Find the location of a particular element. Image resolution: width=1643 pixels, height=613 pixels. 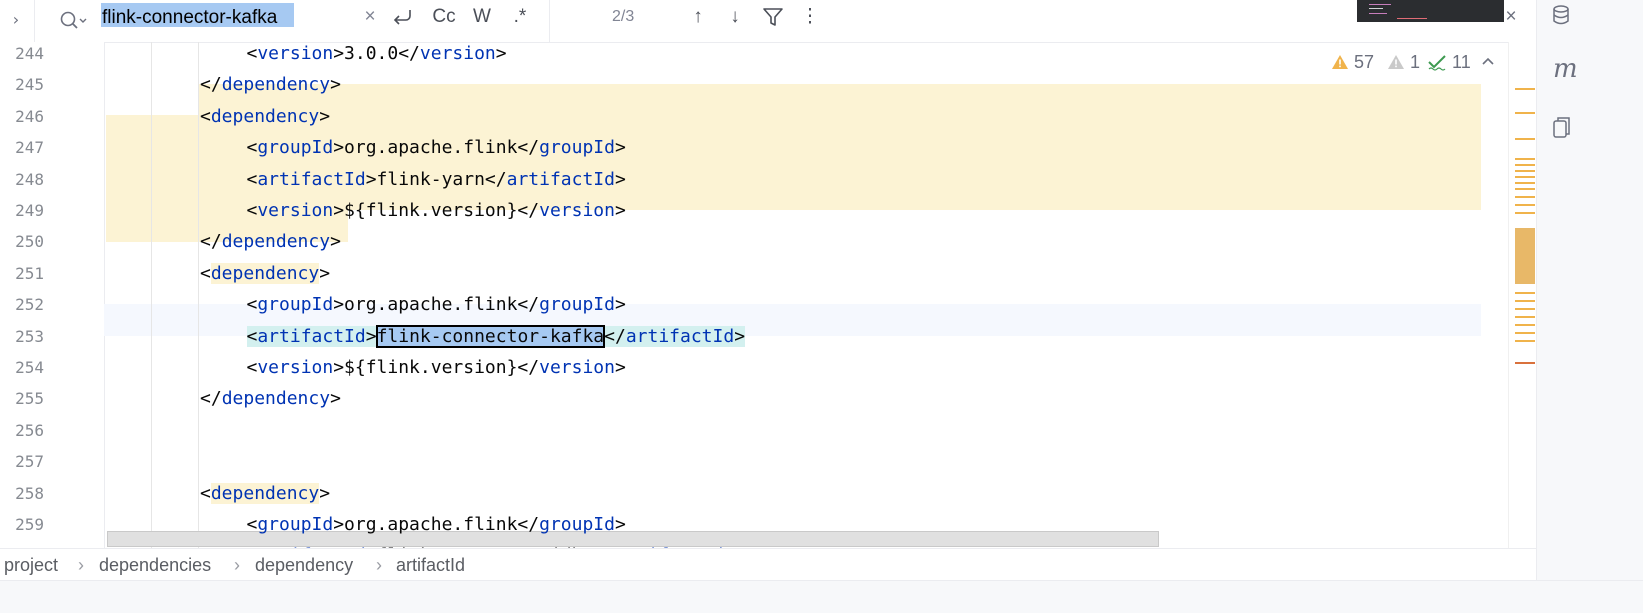

code-line: <version>3.0.0</version> is located at coordinates (307, 55).